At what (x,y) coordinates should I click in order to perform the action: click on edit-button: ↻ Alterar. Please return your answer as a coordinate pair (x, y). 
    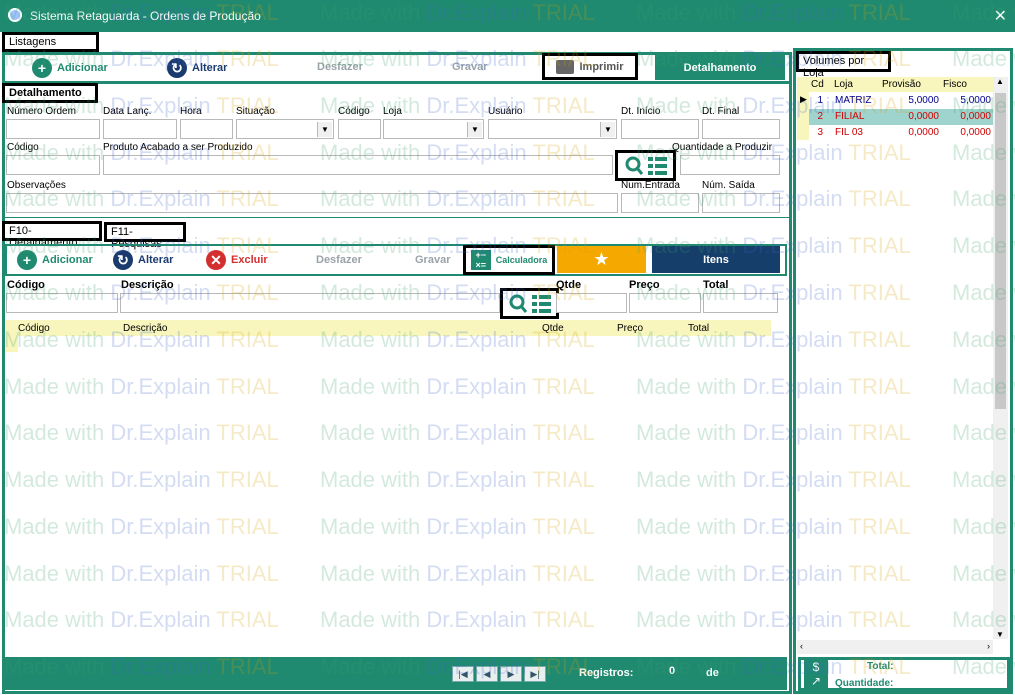
    Looking at the image, I should click on (197, 68).